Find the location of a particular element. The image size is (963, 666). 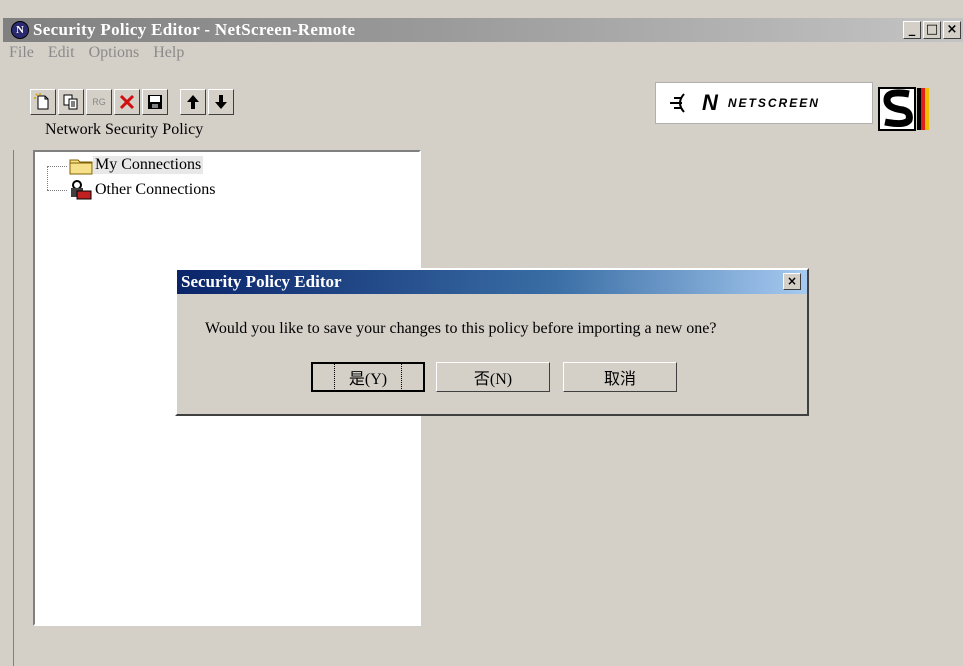

yes-button-label: 是(Y) is located at coordinates (368, 377).